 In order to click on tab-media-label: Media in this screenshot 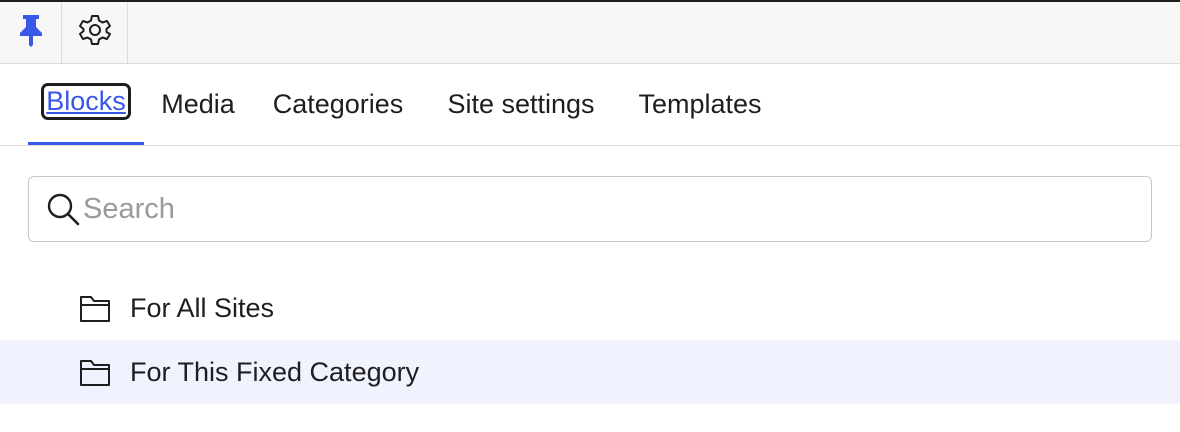, I will do `click(198, 104)`.